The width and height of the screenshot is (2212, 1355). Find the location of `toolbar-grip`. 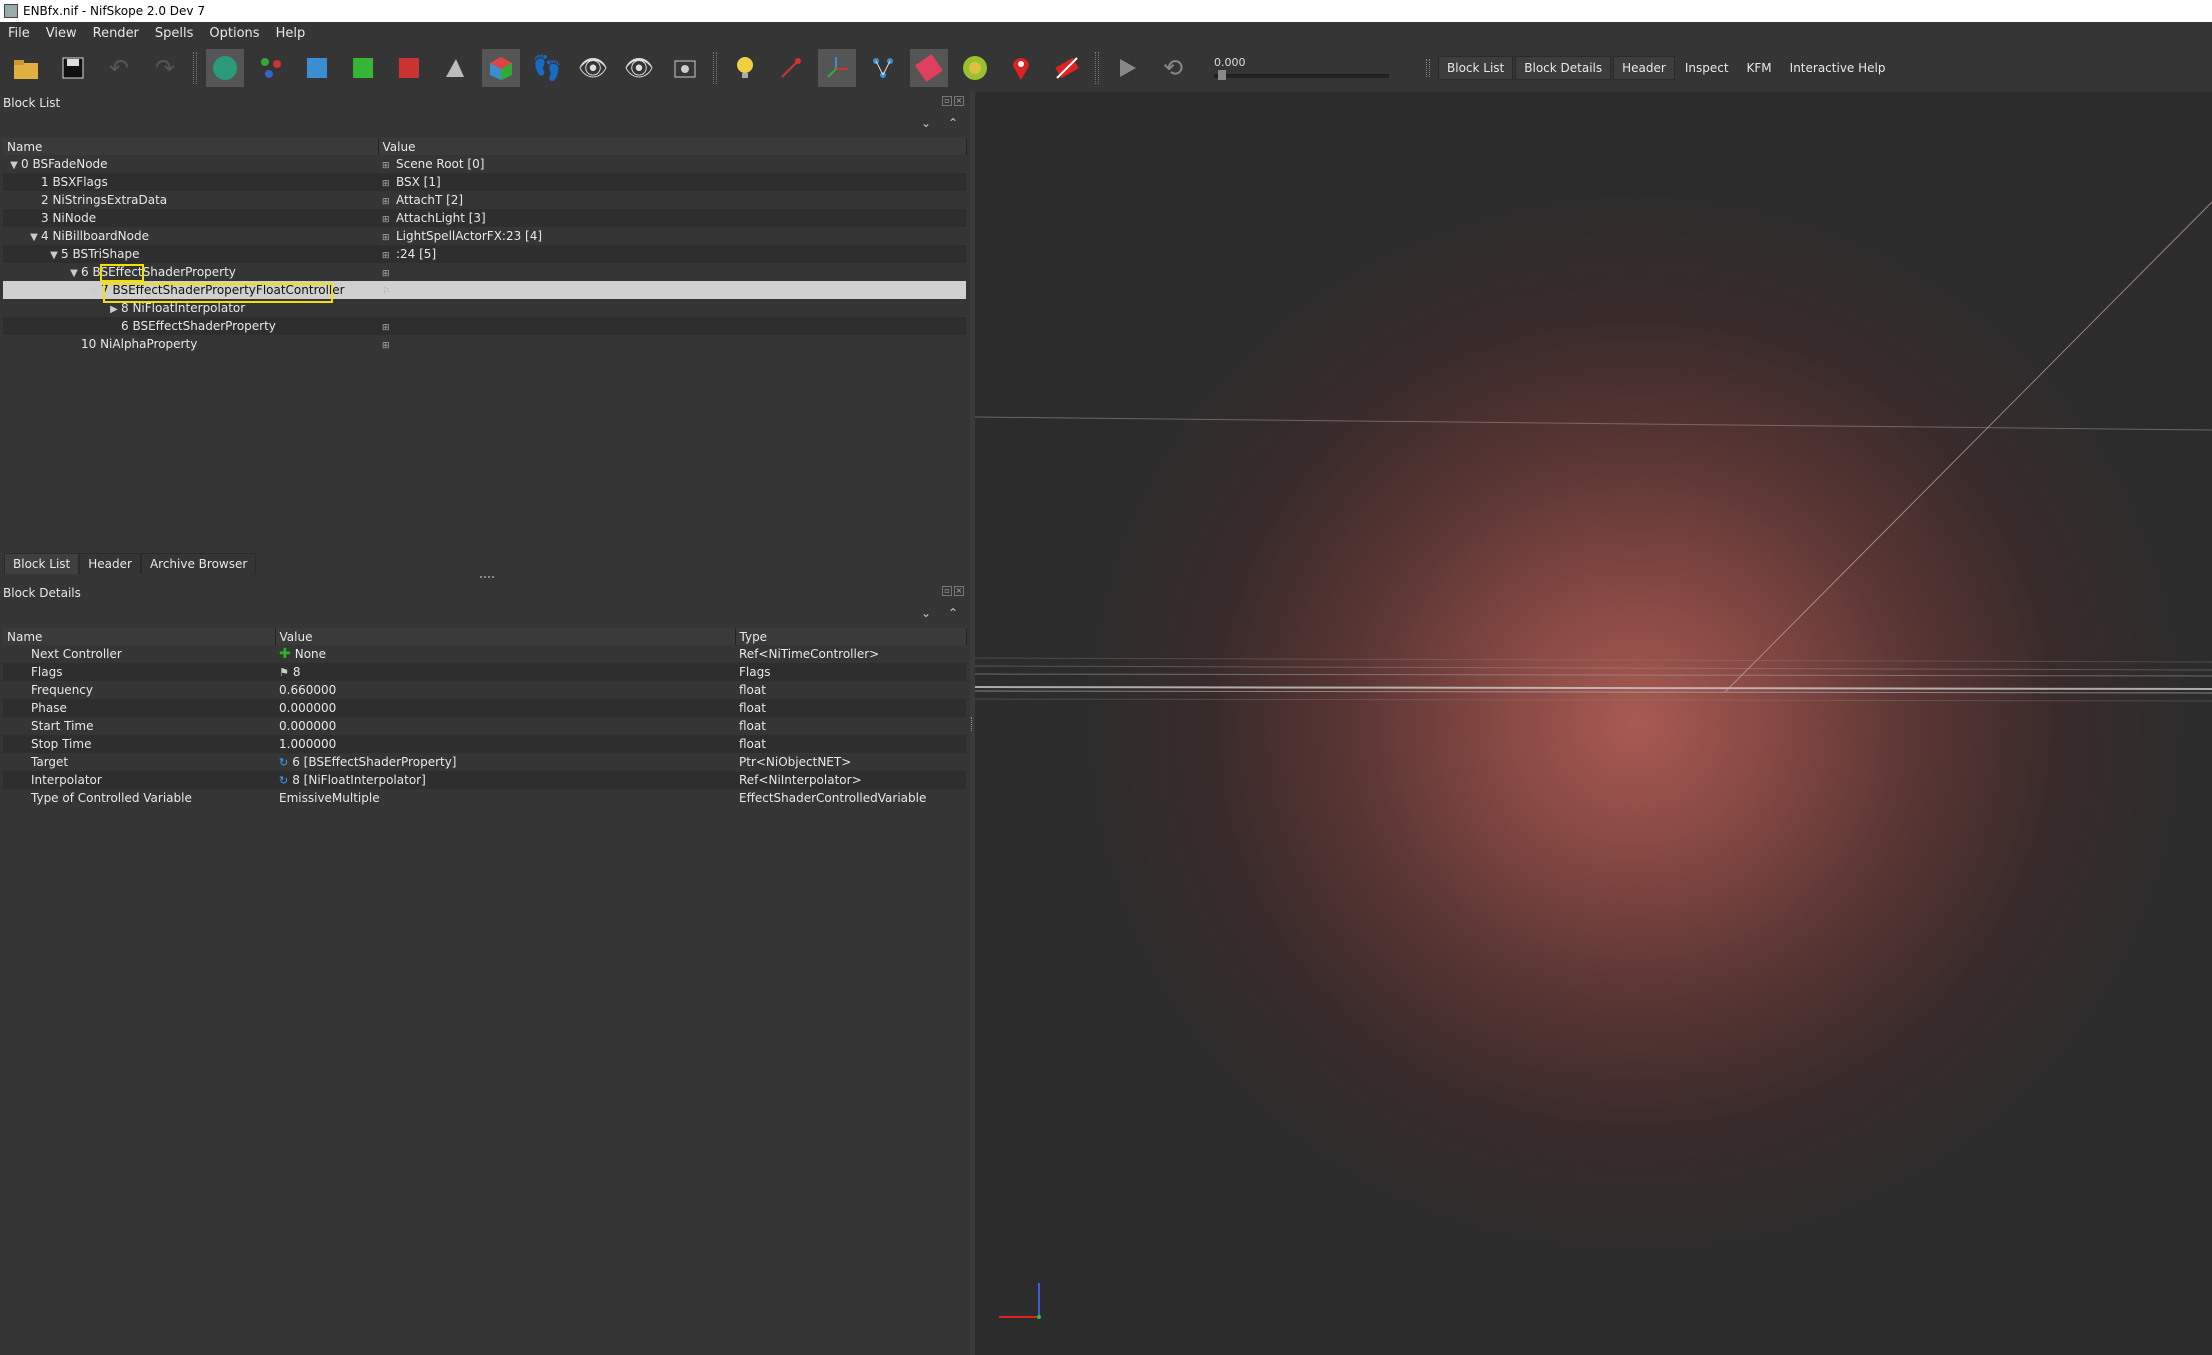

toolbar-grip is located at coordinates (1428, 68).